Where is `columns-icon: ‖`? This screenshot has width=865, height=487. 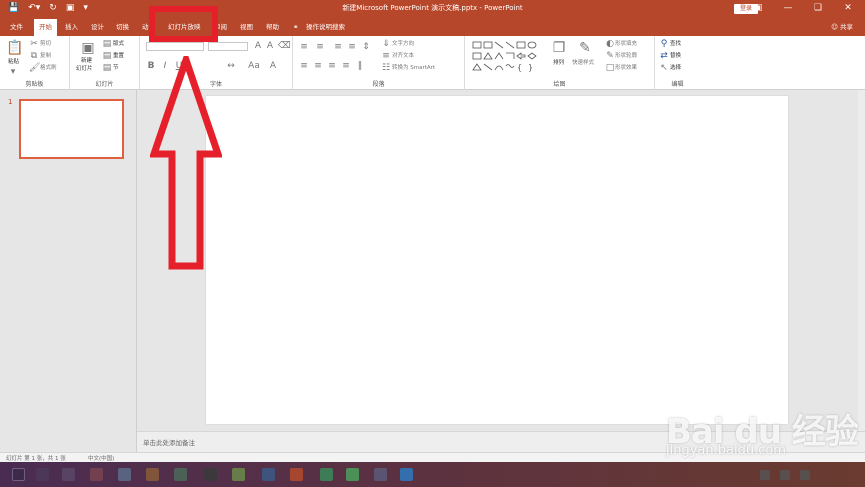 columns-icon: ‖ is located at coordinates (360, 66).